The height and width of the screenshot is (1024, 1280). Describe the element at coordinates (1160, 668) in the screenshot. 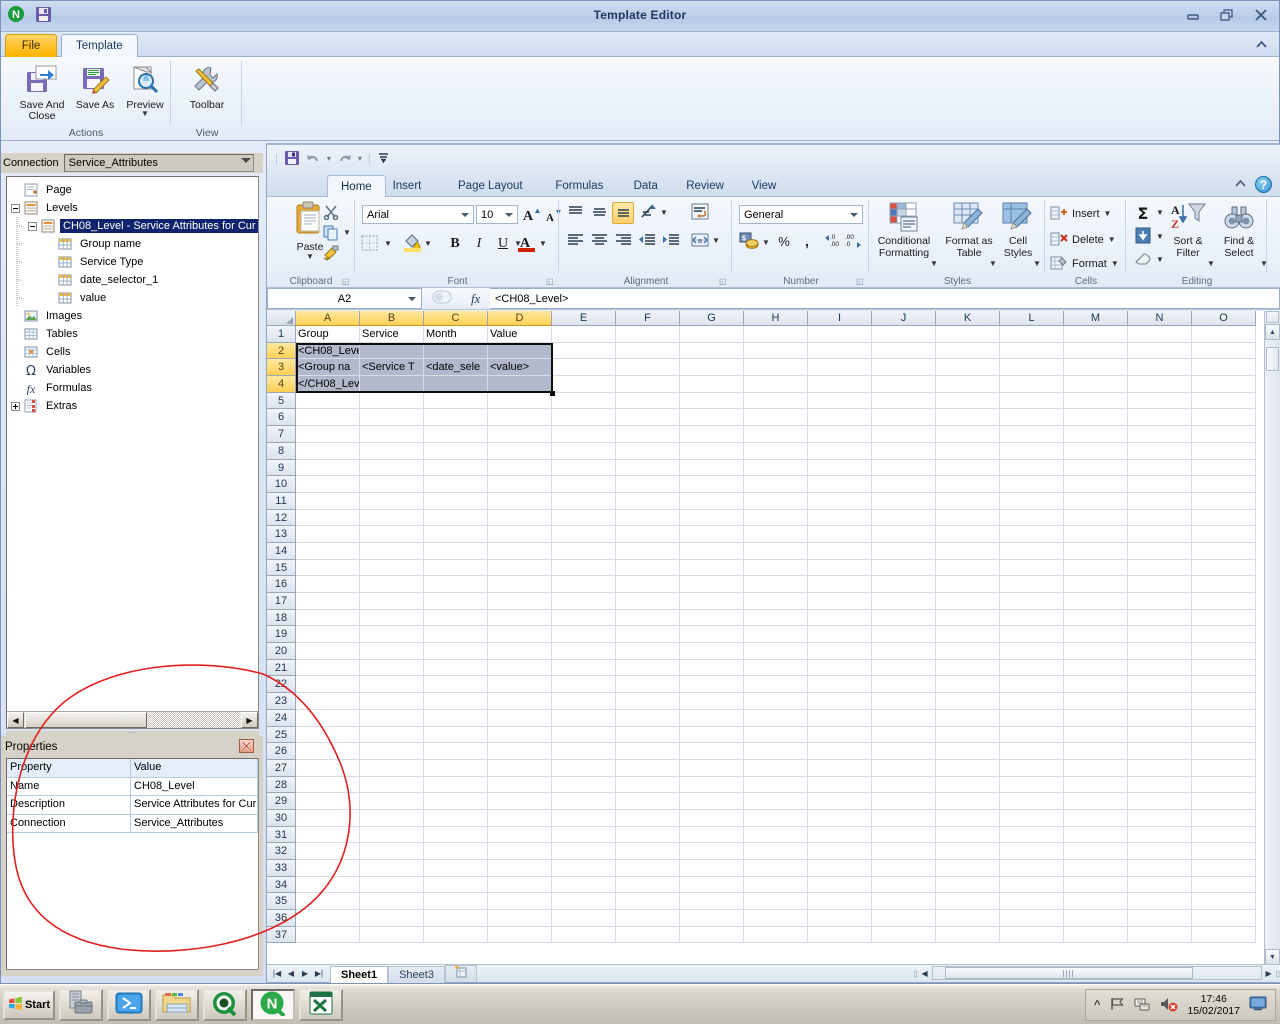

I see `cell-N21` at that location.